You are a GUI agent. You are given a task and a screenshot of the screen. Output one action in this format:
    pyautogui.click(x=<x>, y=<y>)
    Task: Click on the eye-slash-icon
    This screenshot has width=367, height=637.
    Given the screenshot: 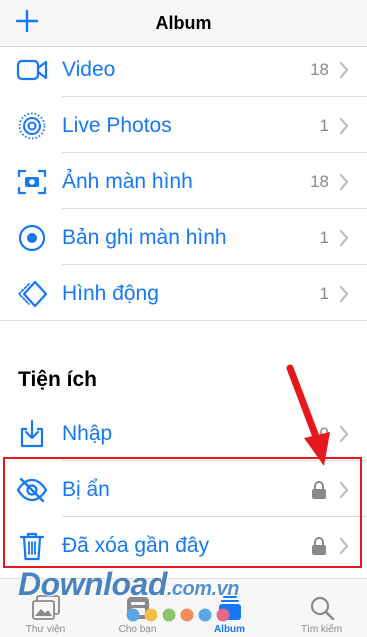 What is the action you would take?
    pyautogui.click(x=32, y=490)
    